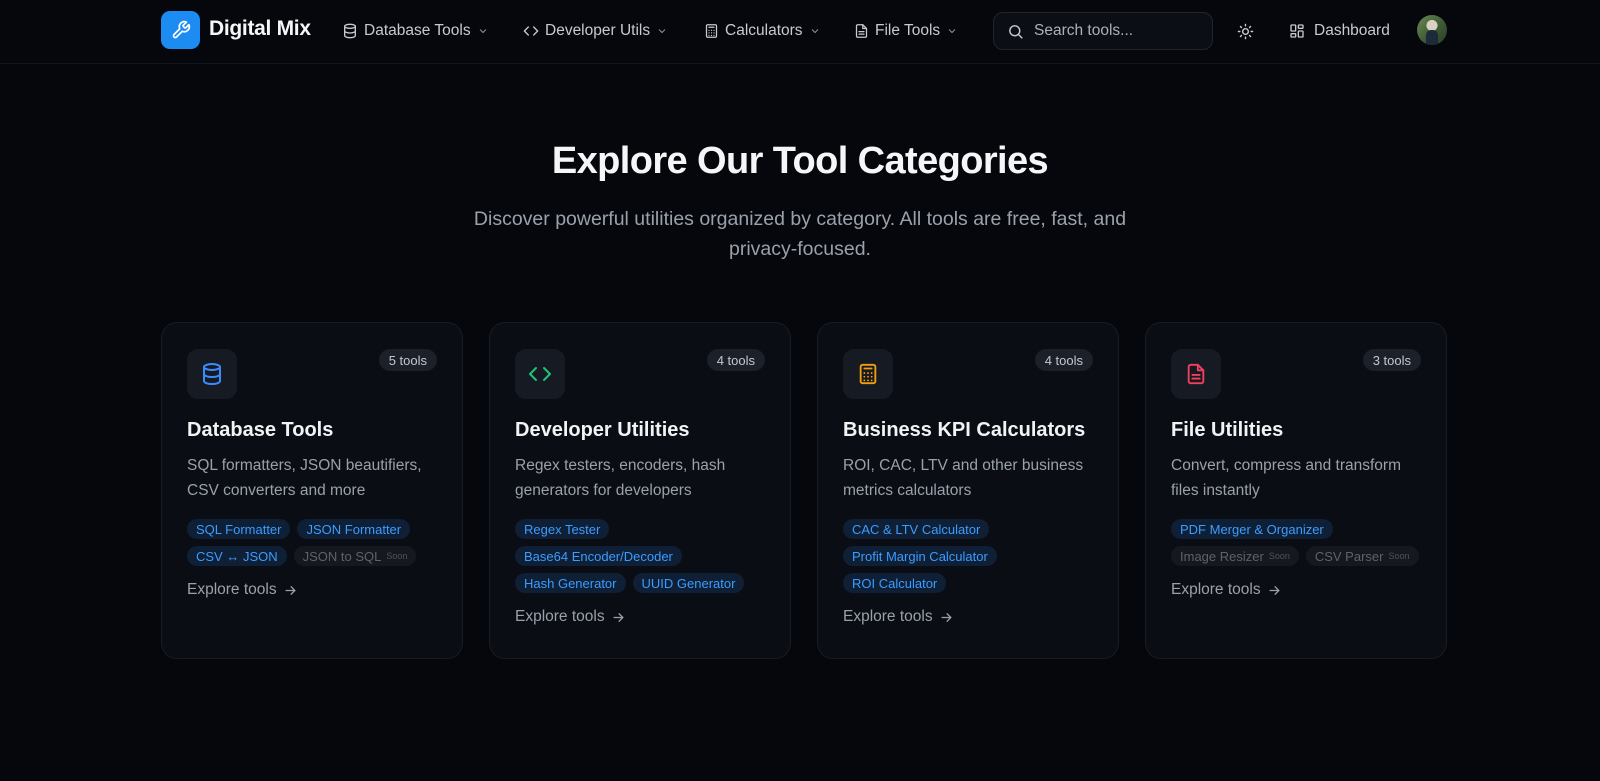  Describe the element at coordinates (237, 556) in the screenshot. I see `tool-tag: CSV ↔ JSON` at that location.